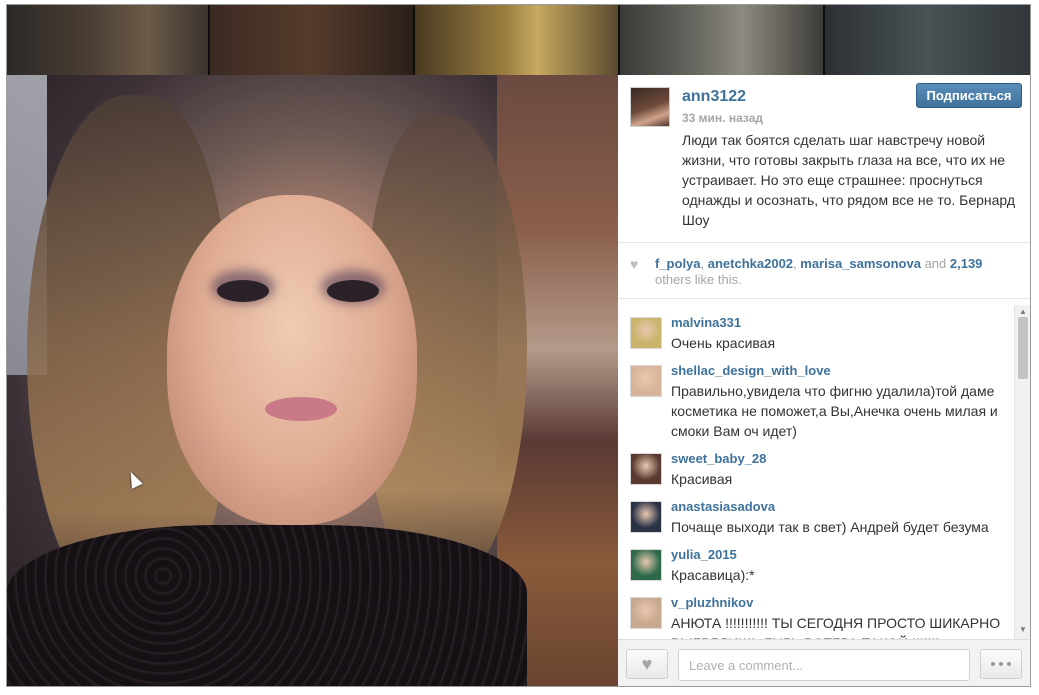  I want to click on thumbnail-strip, so click(518, 40).